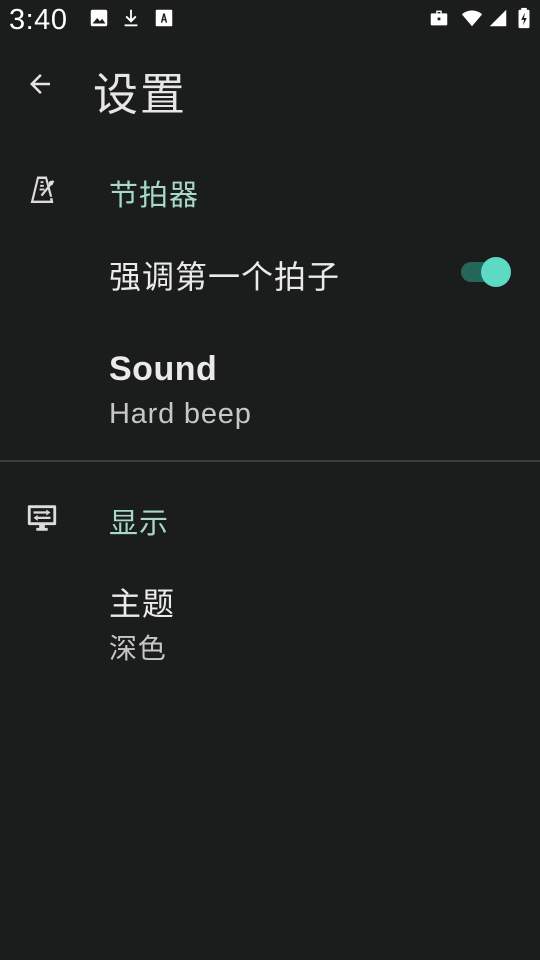 The image size is (540, 960). I want to click on image-notification-icon, so click(99, 18).